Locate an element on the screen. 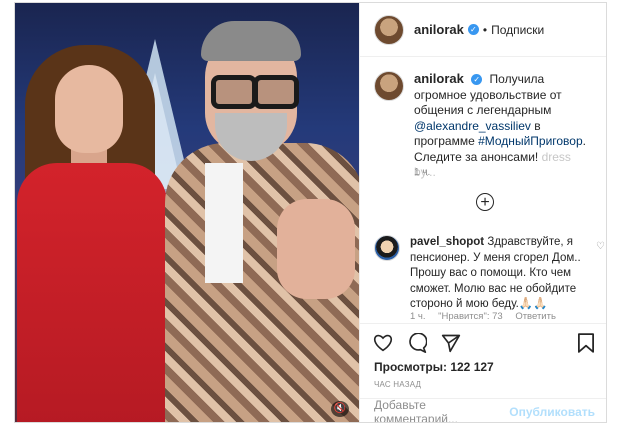 This screenshot has height=423, width=620. caption-avatar is located at coordinates (389, 86).